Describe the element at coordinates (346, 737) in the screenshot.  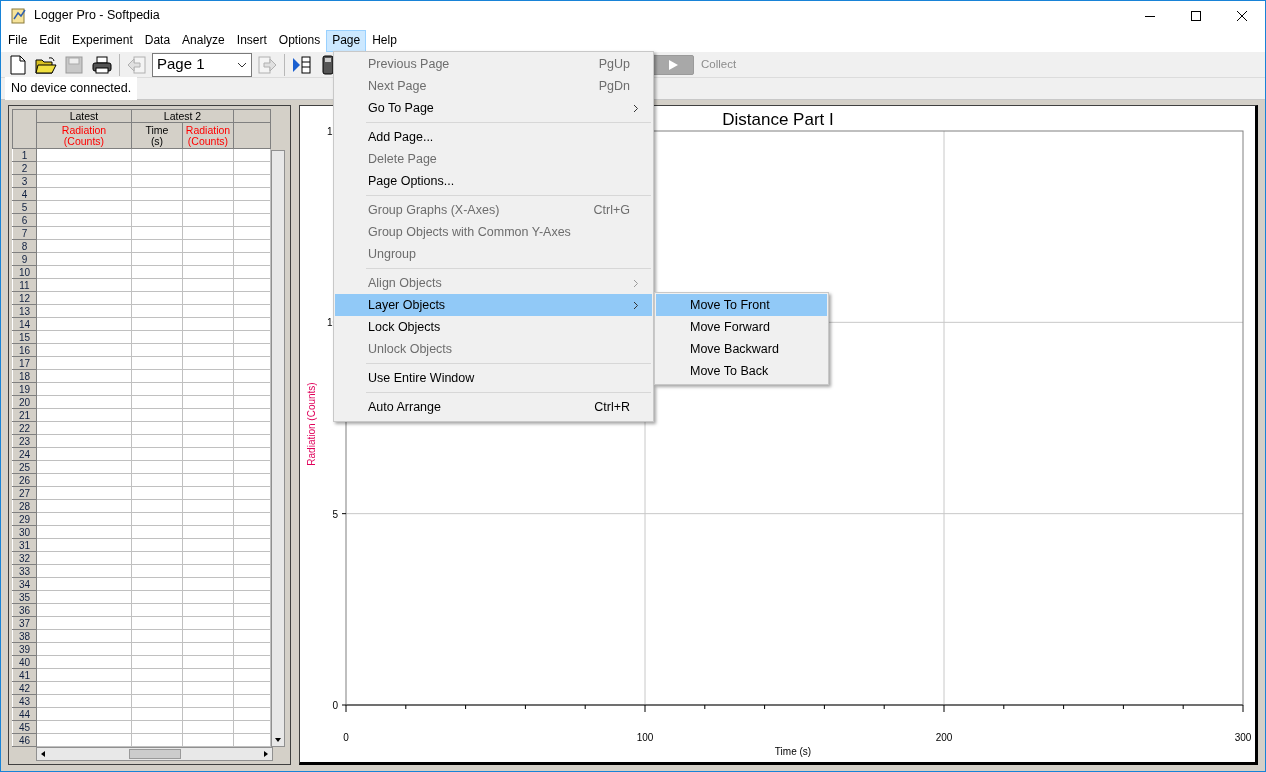
I see `x-tick-label: 0` at that location.